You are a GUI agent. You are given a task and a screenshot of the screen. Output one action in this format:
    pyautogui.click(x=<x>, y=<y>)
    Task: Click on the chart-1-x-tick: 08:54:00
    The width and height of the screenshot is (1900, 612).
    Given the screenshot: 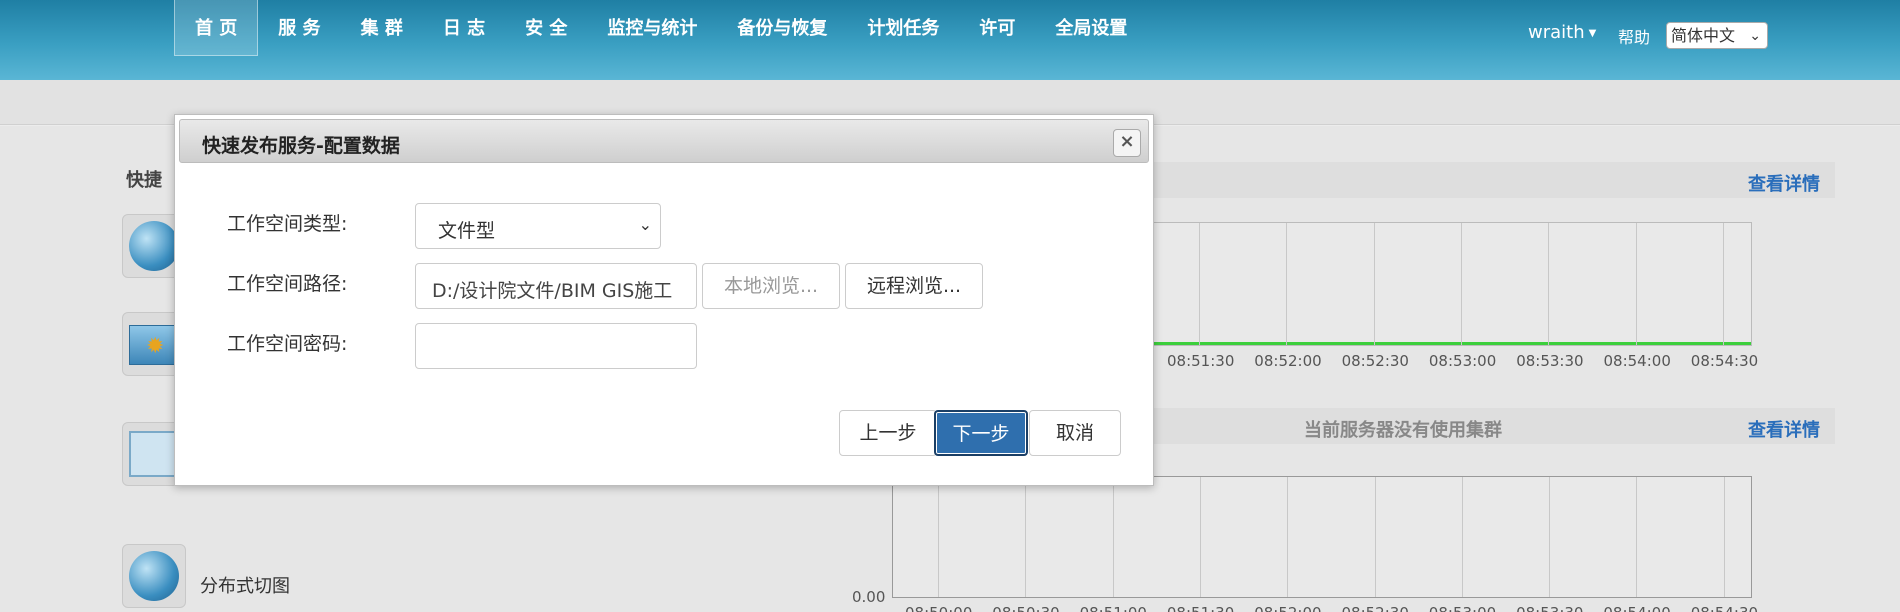 What is the action you would take?
    pyautogui.click(x=1637, y=361)
    